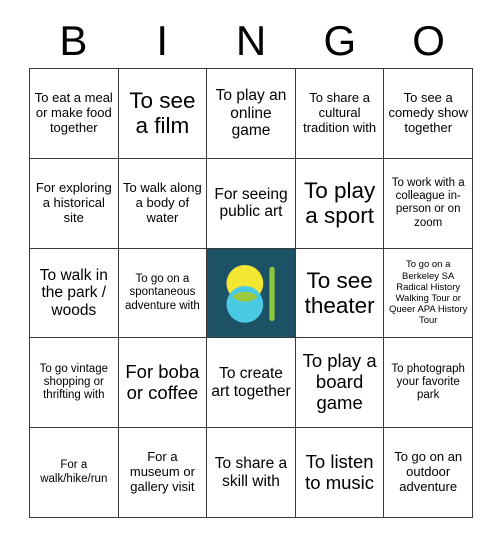 This screenshot has width=500, height=544. What do you see at coordinates (73, 40) in the screenshot?
I see `bingo-header-letter-b: B` at bounding box center [73, 40].